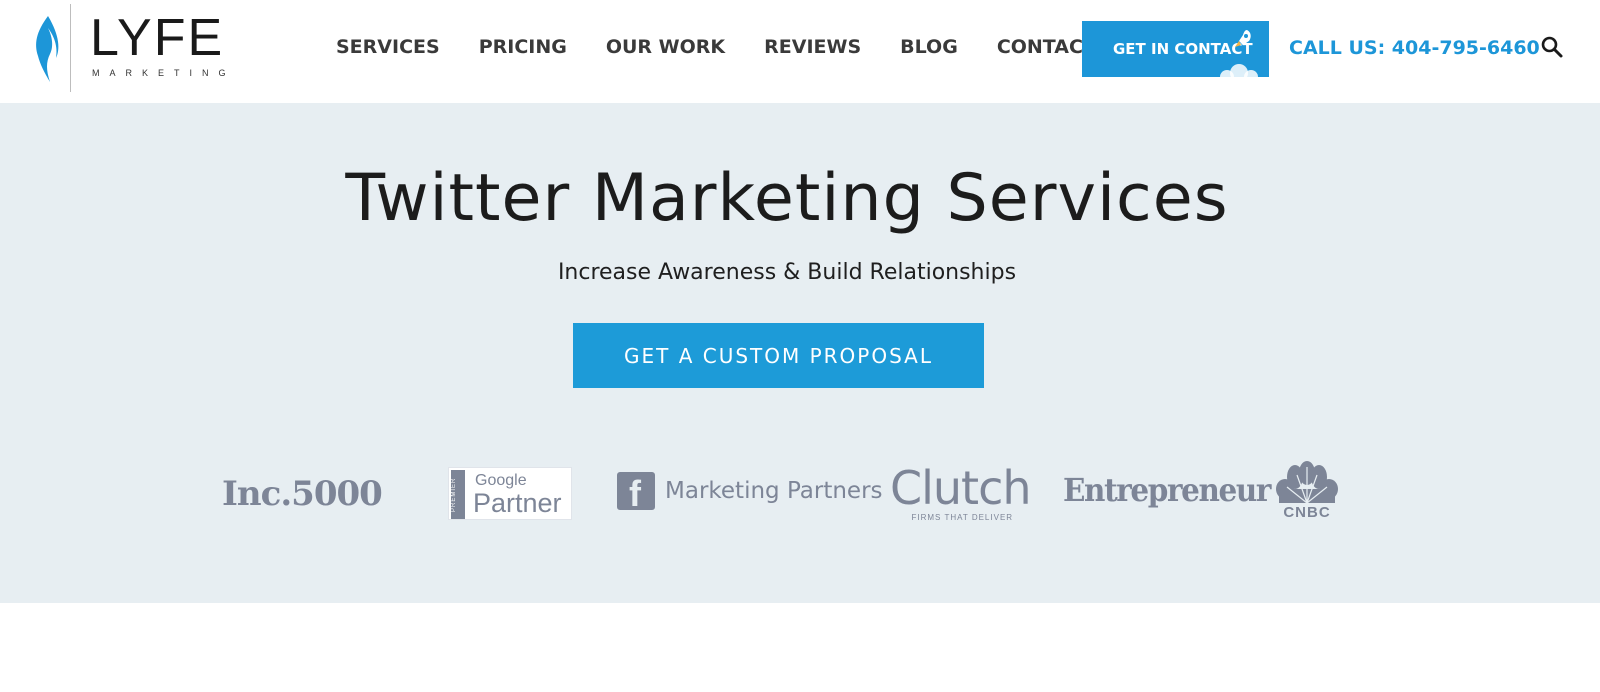  What do you see at coordinates (1552, 47) in the screenshot?
I see `search-icon` at bounding box center [1552, 47].